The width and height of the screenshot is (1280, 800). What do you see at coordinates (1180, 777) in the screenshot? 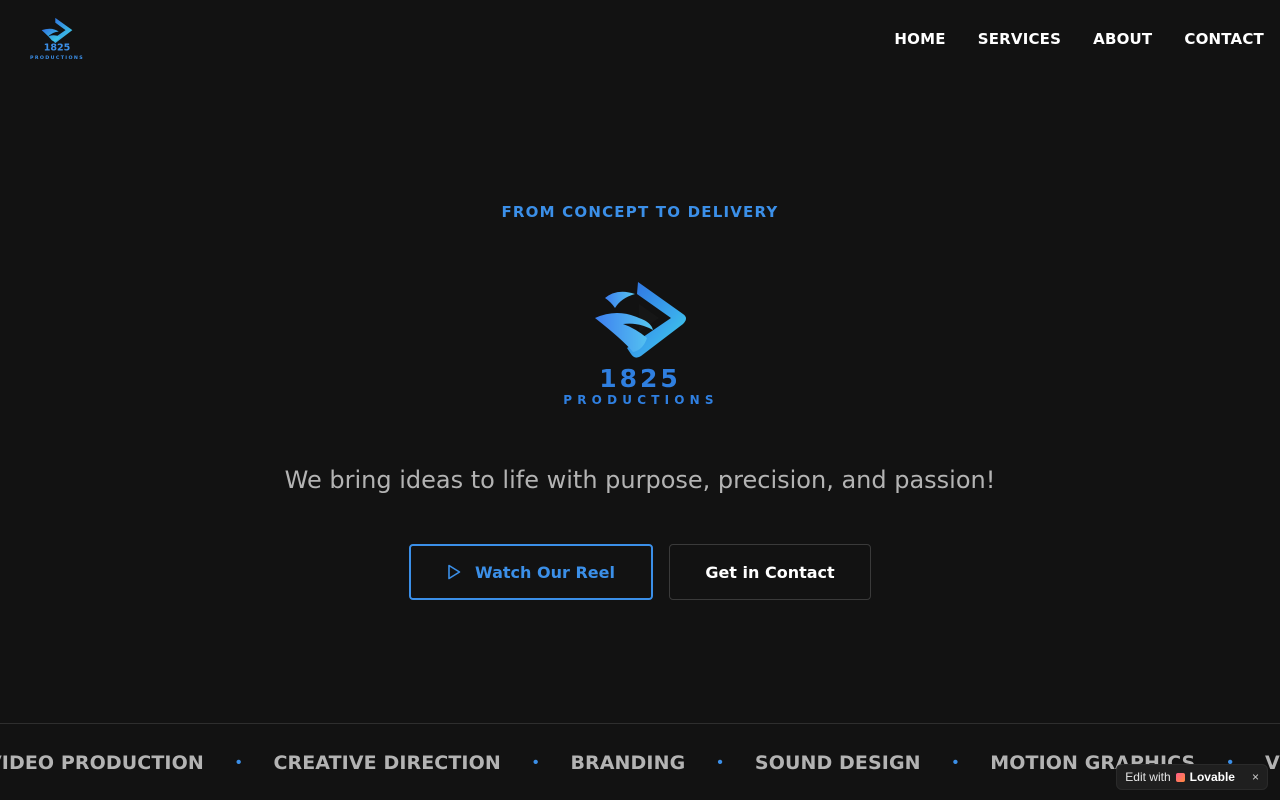
I see `lovable-heart-icon` at bounding box center [1180, 777].